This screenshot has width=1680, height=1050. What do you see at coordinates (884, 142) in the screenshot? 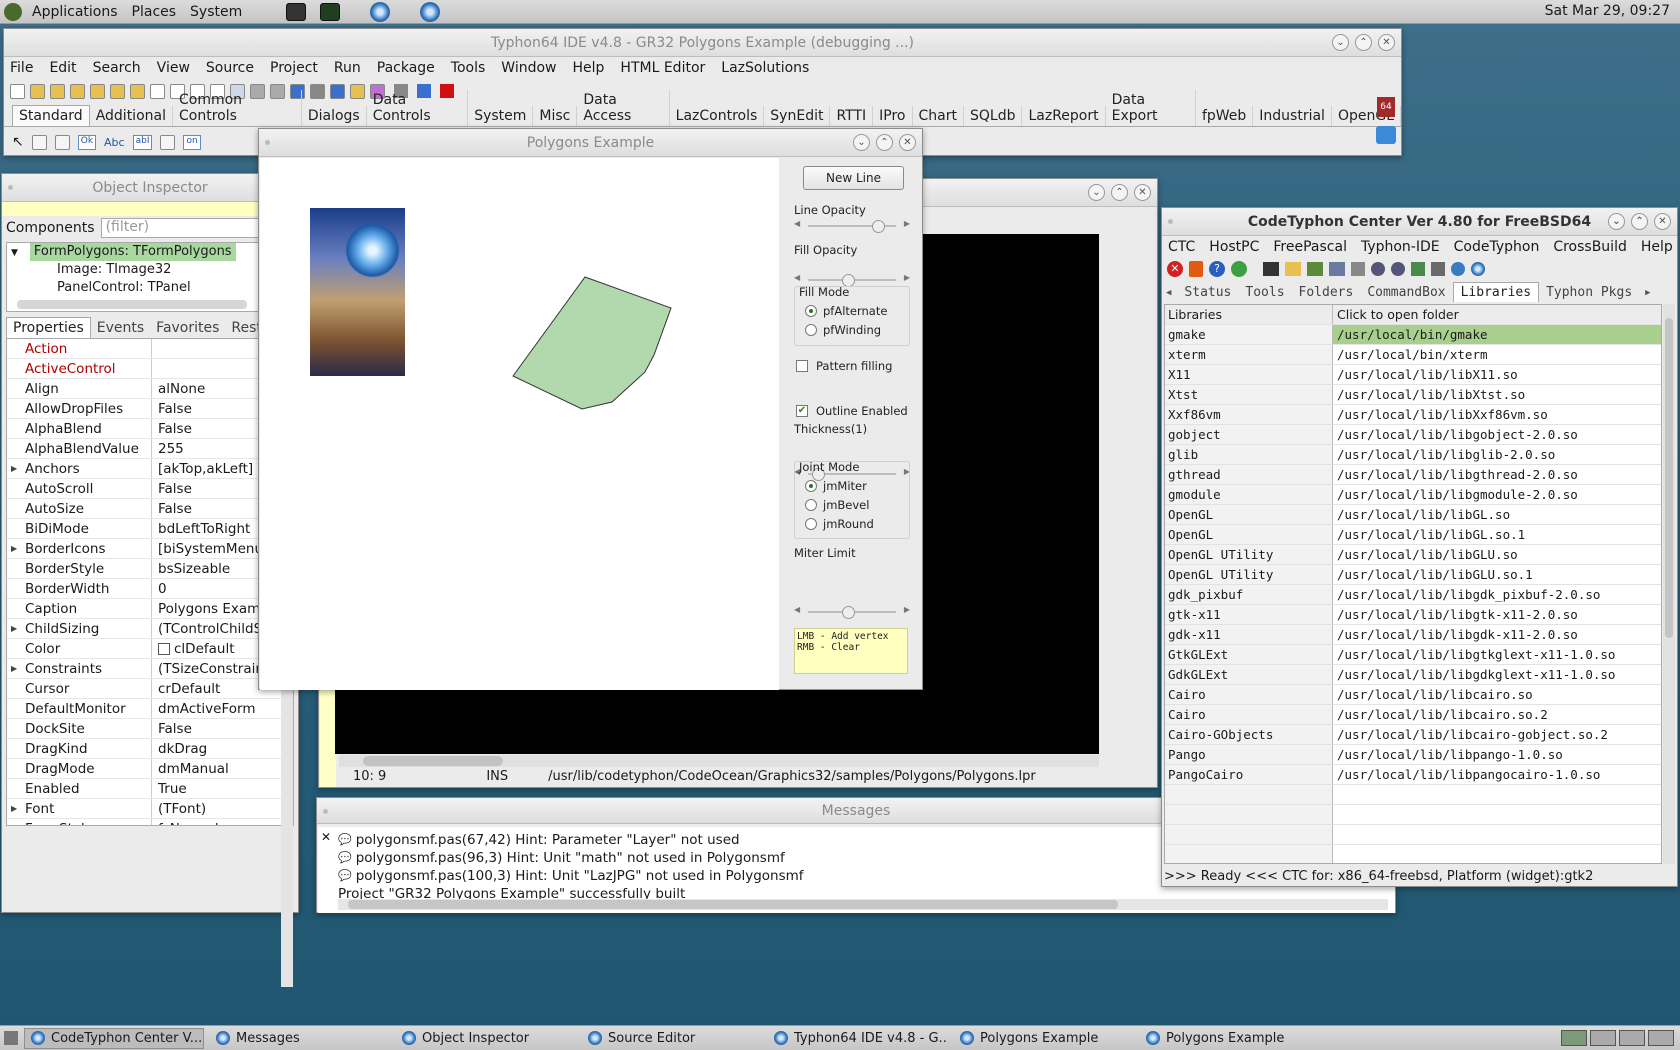
I see `maximize-icon: ⌃` at bounding box center [884, 142].